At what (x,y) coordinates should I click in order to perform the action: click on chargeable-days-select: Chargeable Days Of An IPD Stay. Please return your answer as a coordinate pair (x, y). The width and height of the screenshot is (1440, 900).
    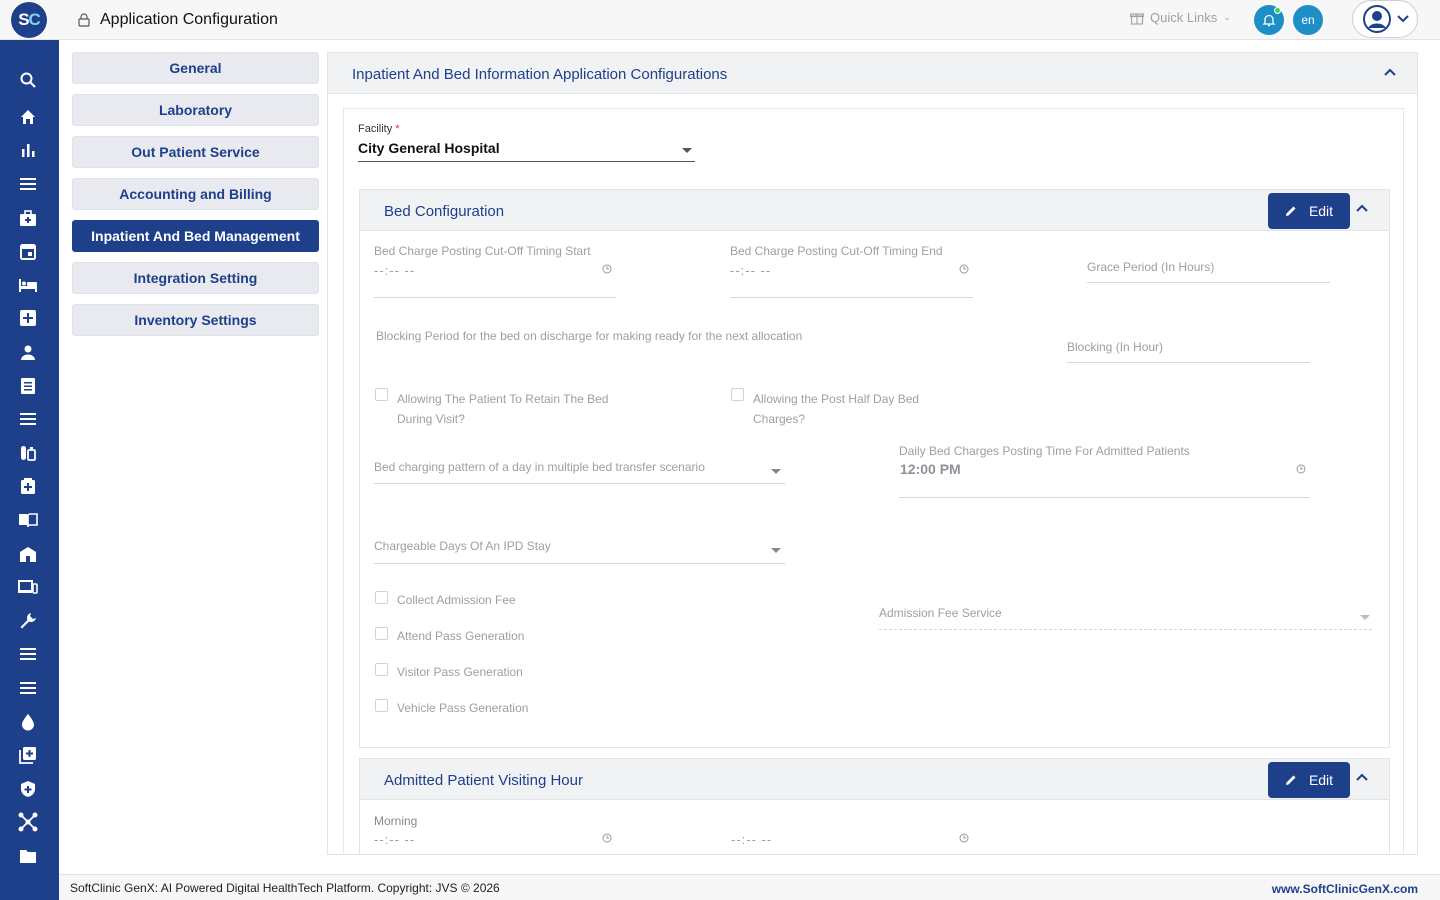
    Looking at the image, I should click on (462, 546).